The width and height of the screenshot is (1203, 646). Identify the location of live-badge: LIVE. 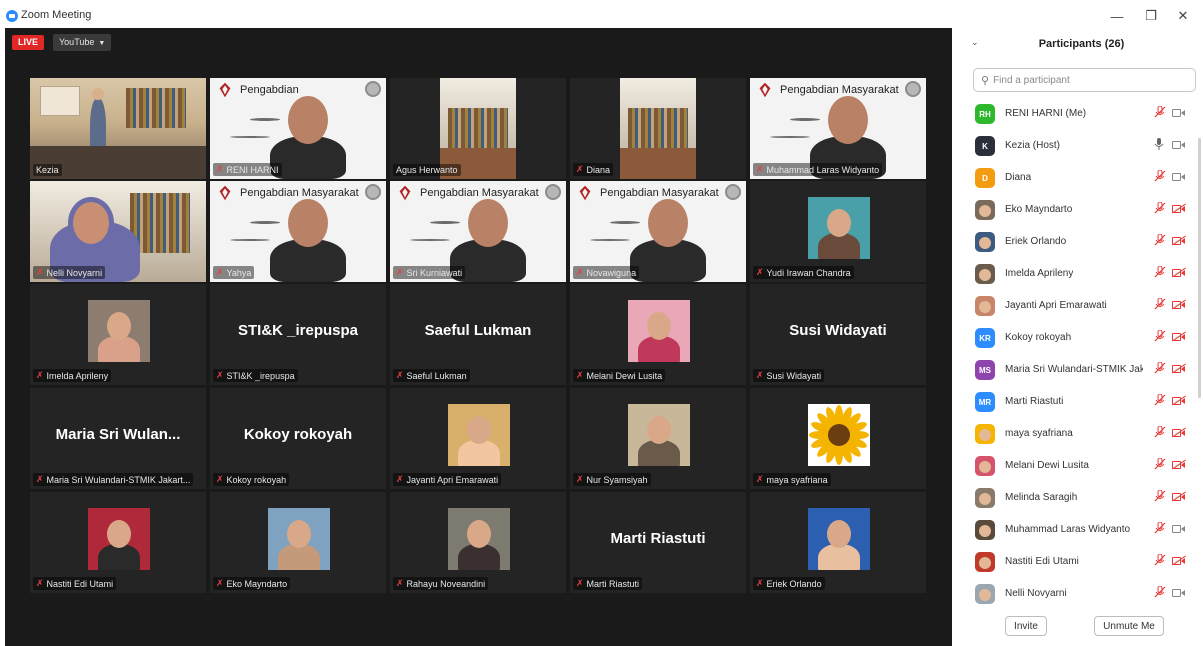
(28, 42).